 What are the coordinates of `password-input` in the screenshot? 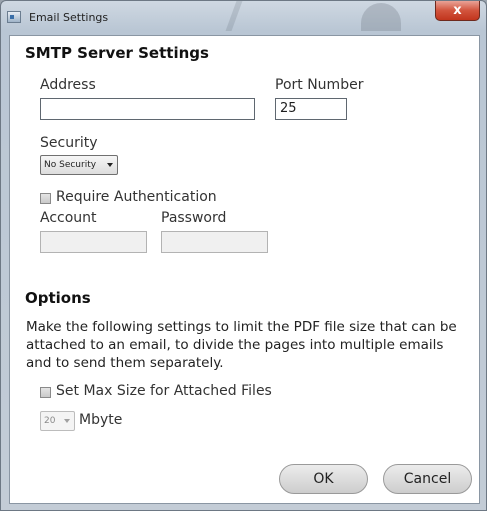 It's located at (214, 242).